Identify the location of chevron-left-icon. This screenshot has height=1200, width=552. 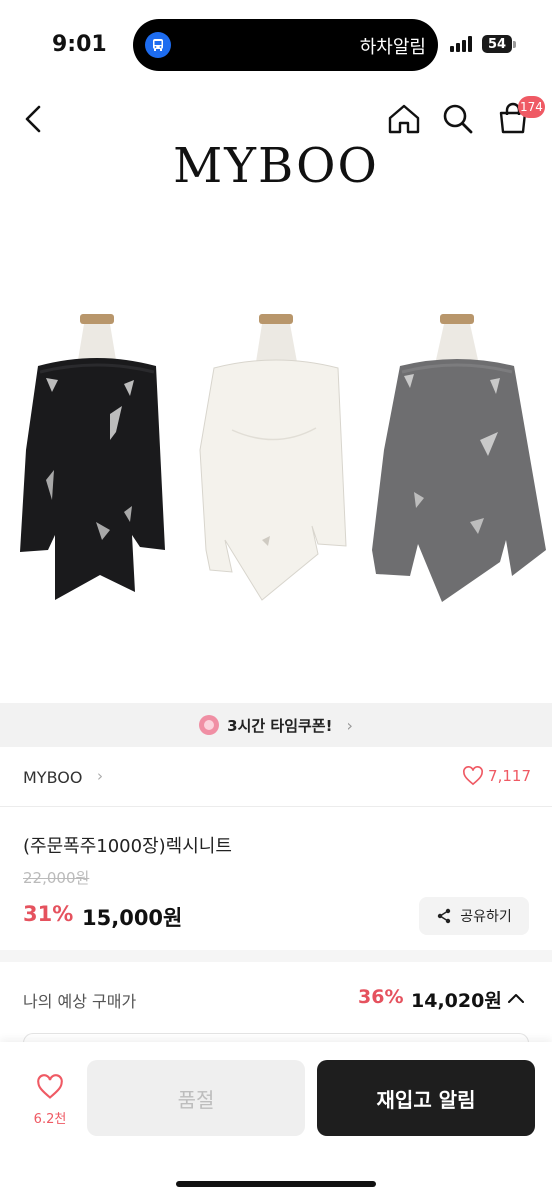
(33, 119).